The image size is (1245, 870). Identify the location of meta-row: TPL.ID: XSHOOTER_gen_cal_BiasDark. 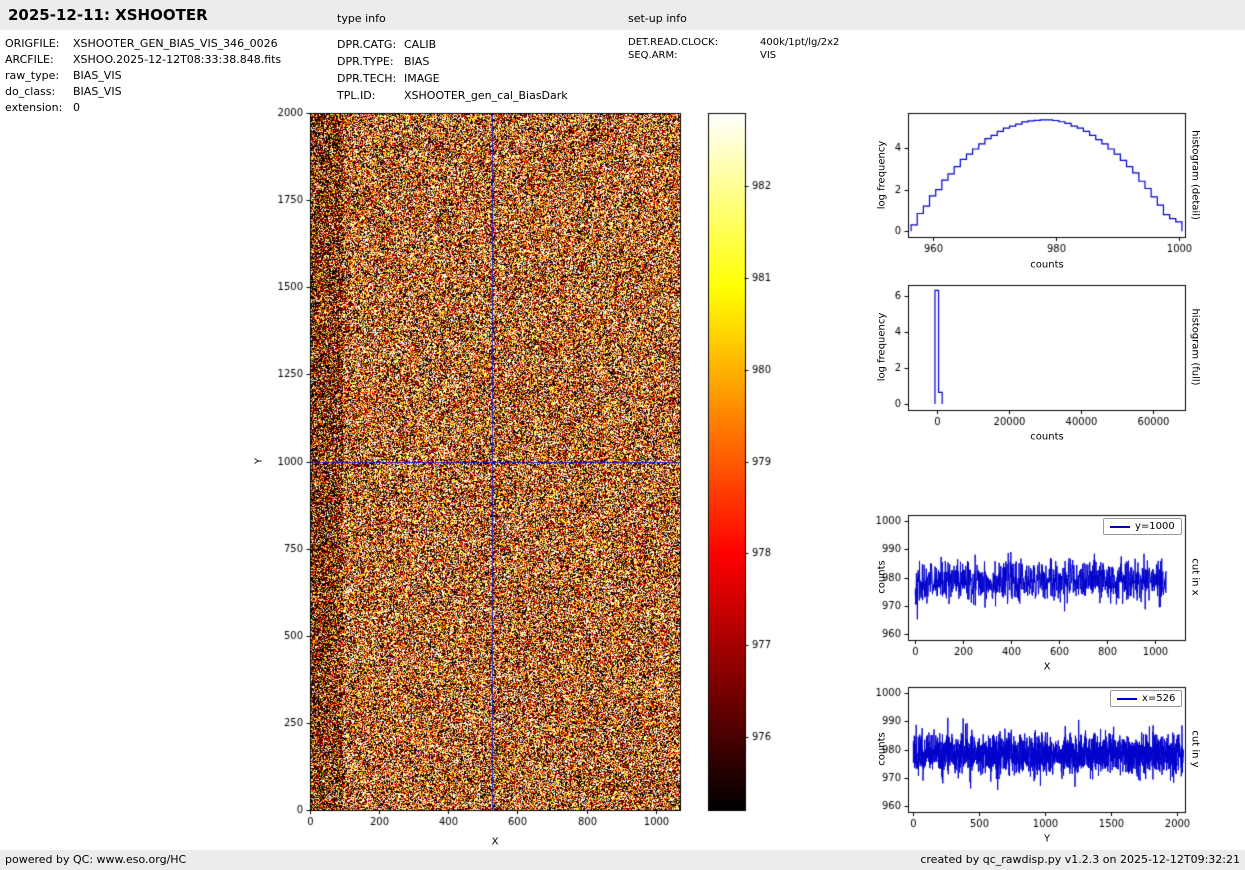
(452, 95).